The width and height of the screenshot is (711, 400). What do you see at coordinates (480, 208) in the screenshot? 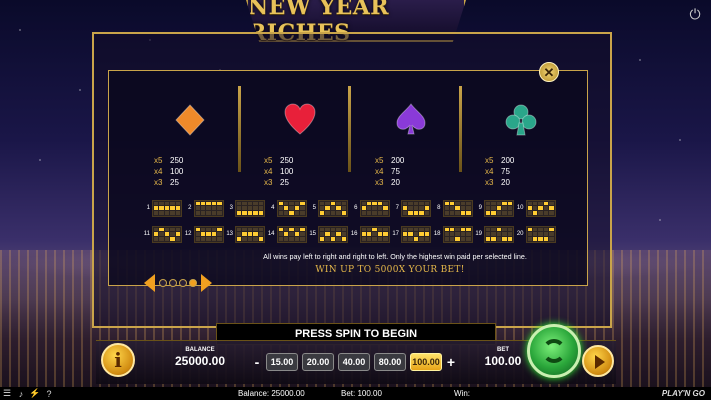
I see `payline-number: 9` at bounding box center [480, 208].